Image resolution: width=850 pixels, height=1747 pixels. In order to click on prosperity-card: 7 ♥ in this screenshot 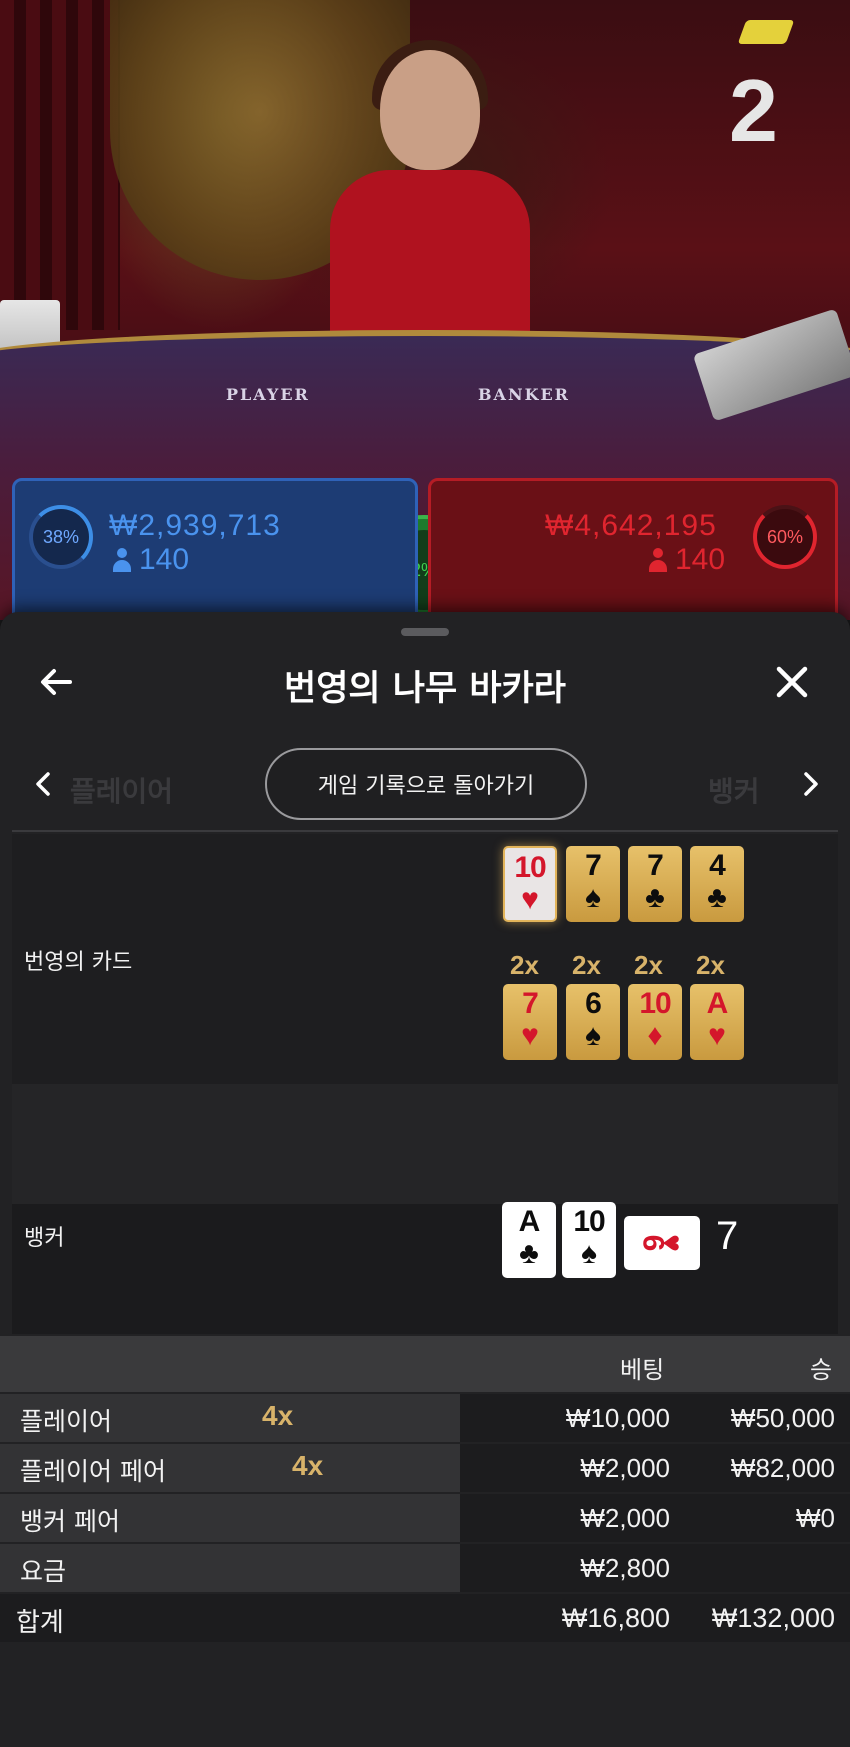, I will do `click(530, 1022)`.